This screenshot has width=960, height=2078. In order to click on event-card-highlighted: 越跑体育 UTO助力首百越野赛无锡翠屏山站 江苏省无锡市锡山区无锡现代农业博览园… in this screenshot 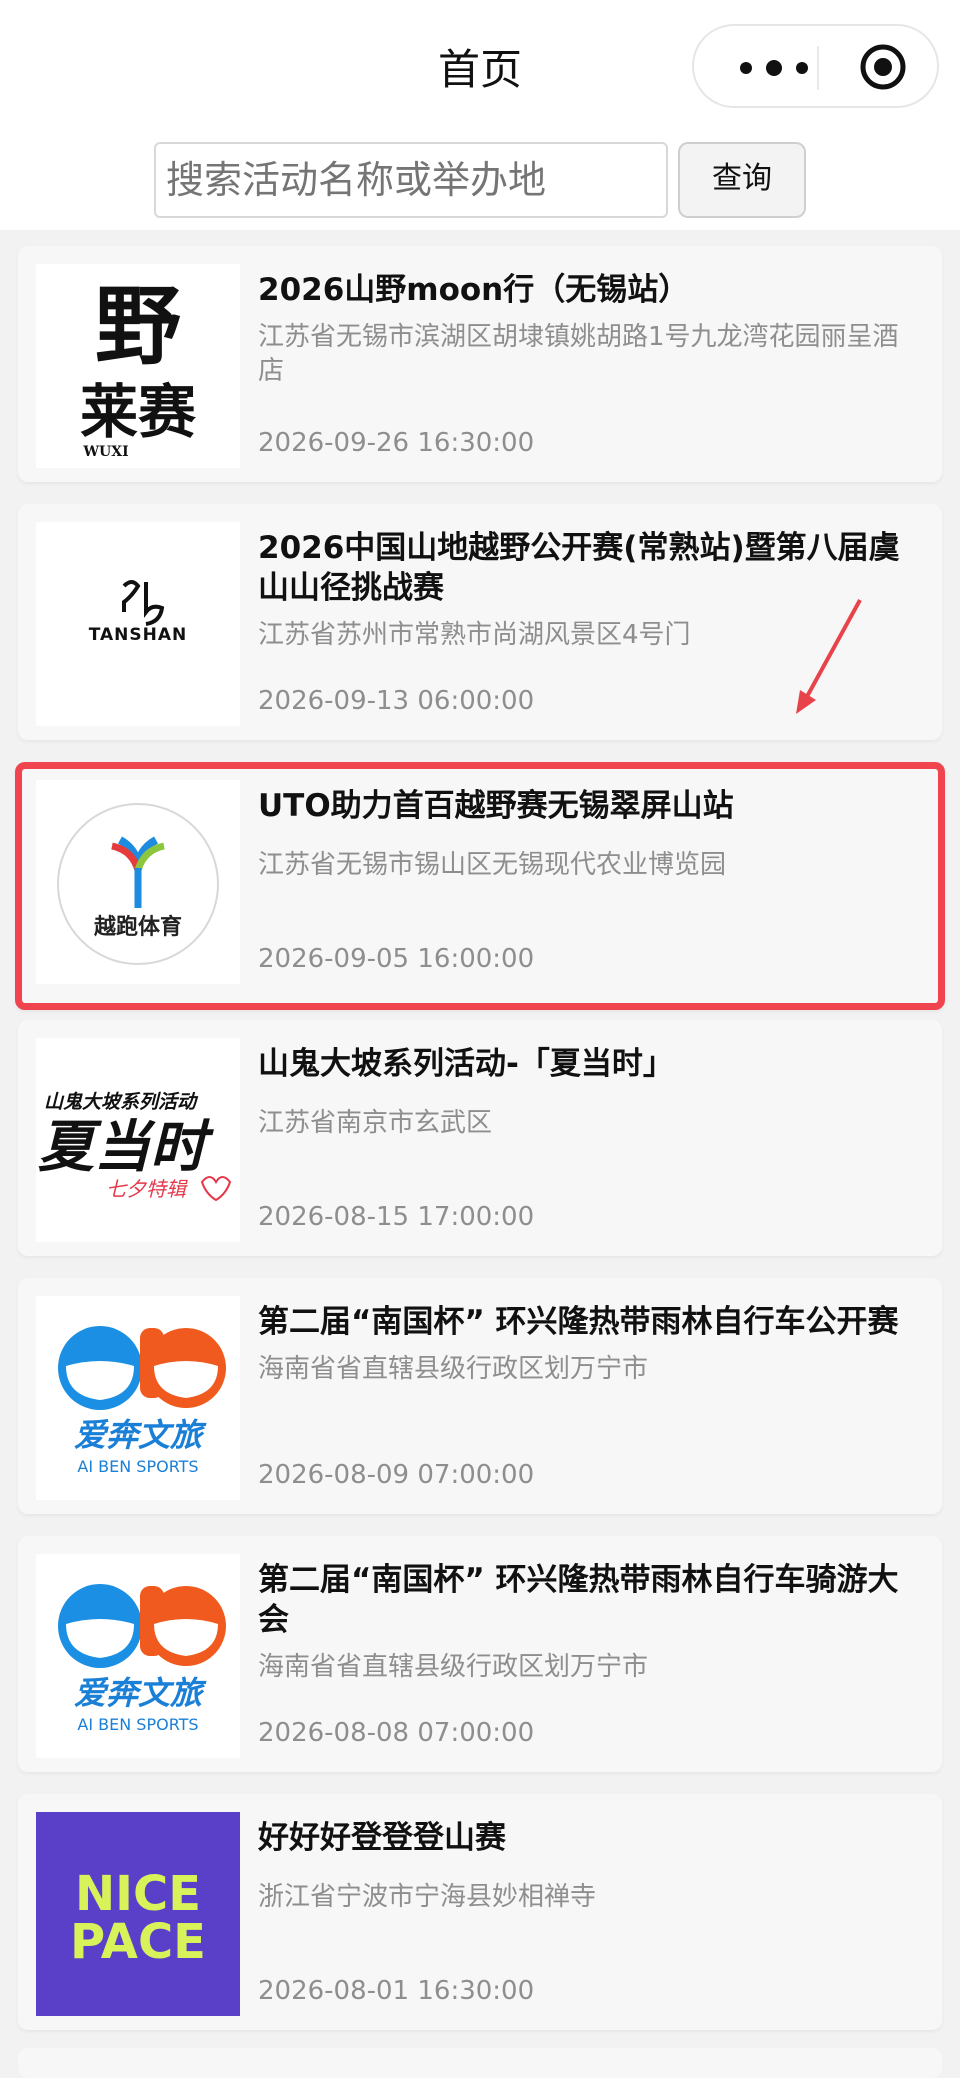, I will do `click(480, 886)`.